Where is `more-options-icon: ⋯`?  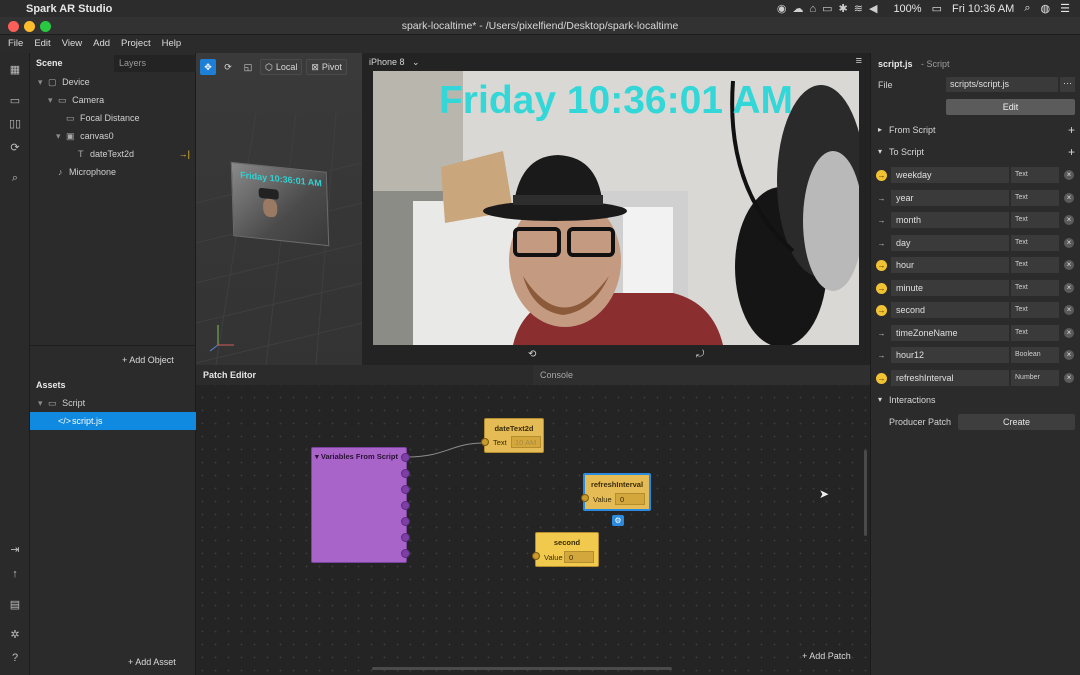
more-options-icon: ⋯ is located at coordinates (1067, 84).